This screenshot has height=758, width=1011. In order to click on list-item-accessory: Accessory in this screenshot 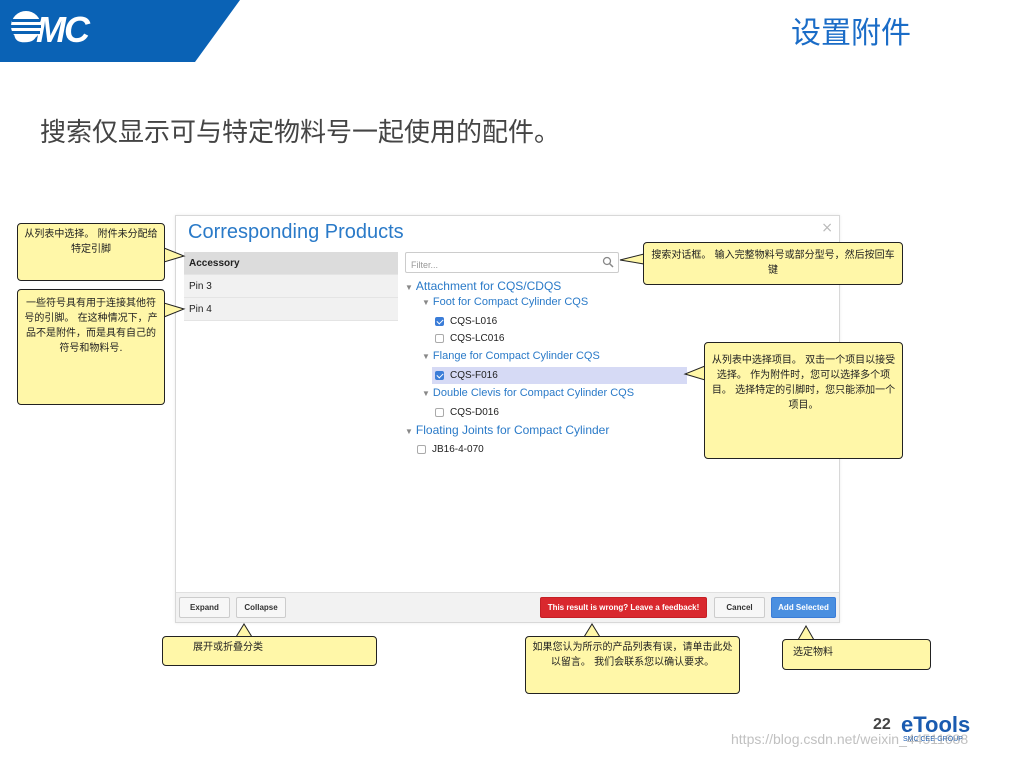, I will do `click(291, 263)`.